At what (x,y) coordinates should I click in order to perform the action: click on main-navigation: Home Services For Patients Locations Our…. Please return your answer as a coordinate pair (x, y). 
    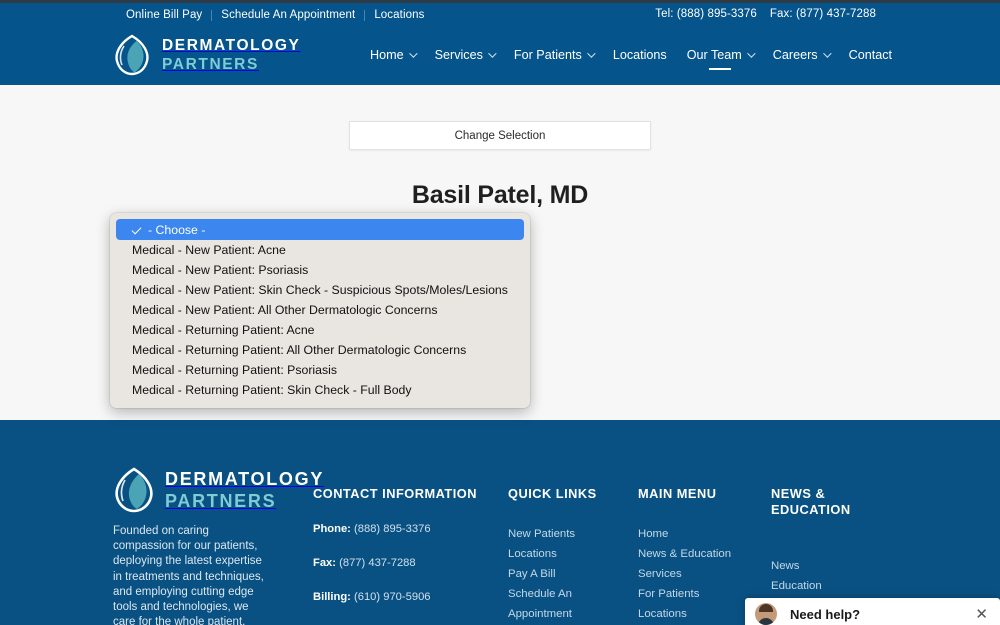
    Looking at the image, I should click on (626, 55).